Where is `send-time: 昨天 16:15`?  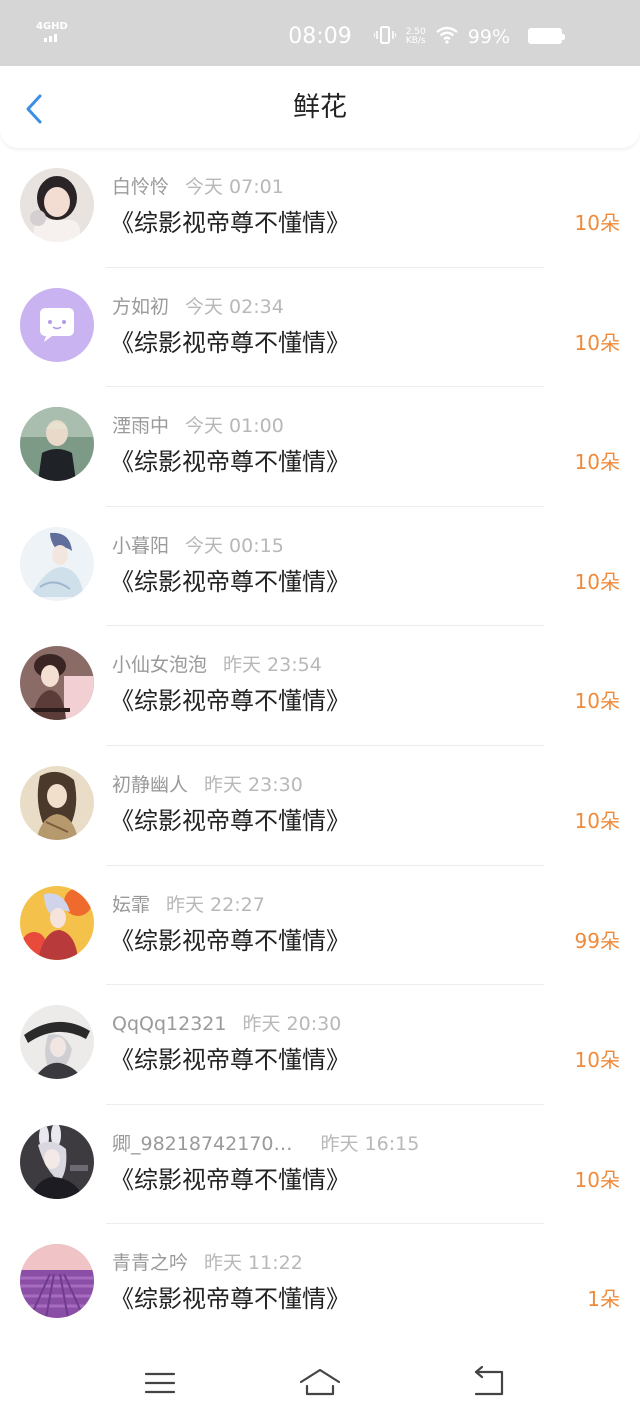 send-time: 昨天 16:15 is located at coordinates (370, 1143).